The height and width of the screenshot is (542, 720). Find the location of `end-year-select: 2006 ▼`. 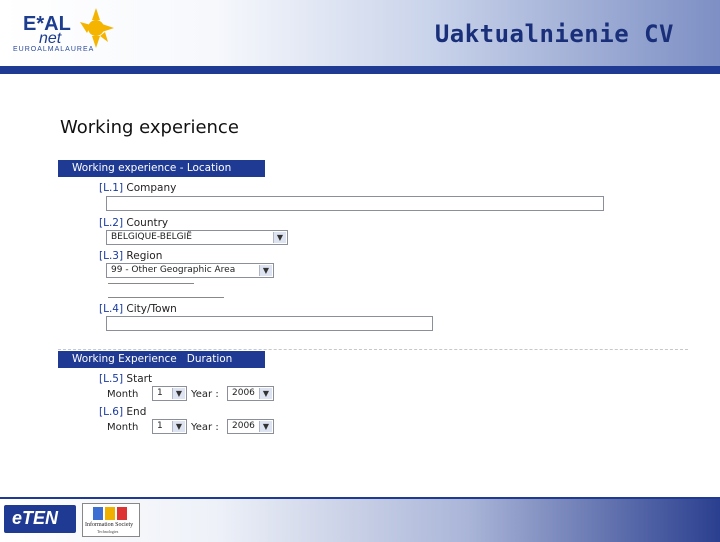

end-year-select: 2006 ▼ is located at coordinates (250, 426).